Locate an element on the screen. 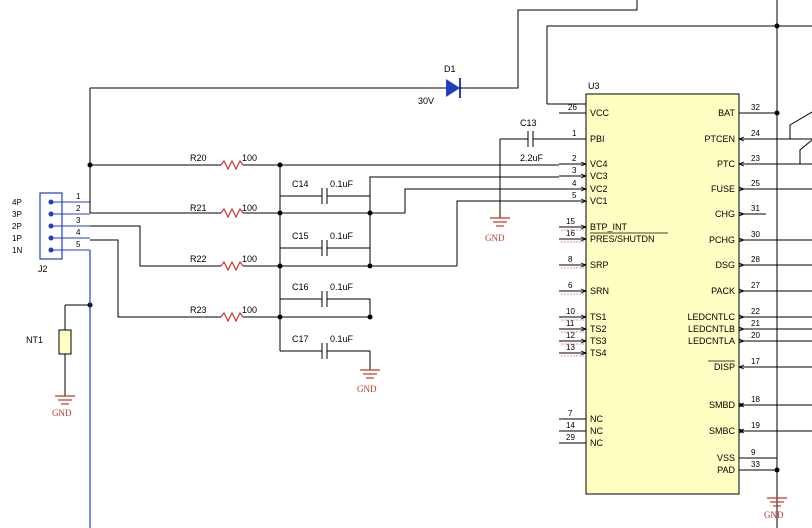  pin-name: SMBC is located at coordinates (722, 431).